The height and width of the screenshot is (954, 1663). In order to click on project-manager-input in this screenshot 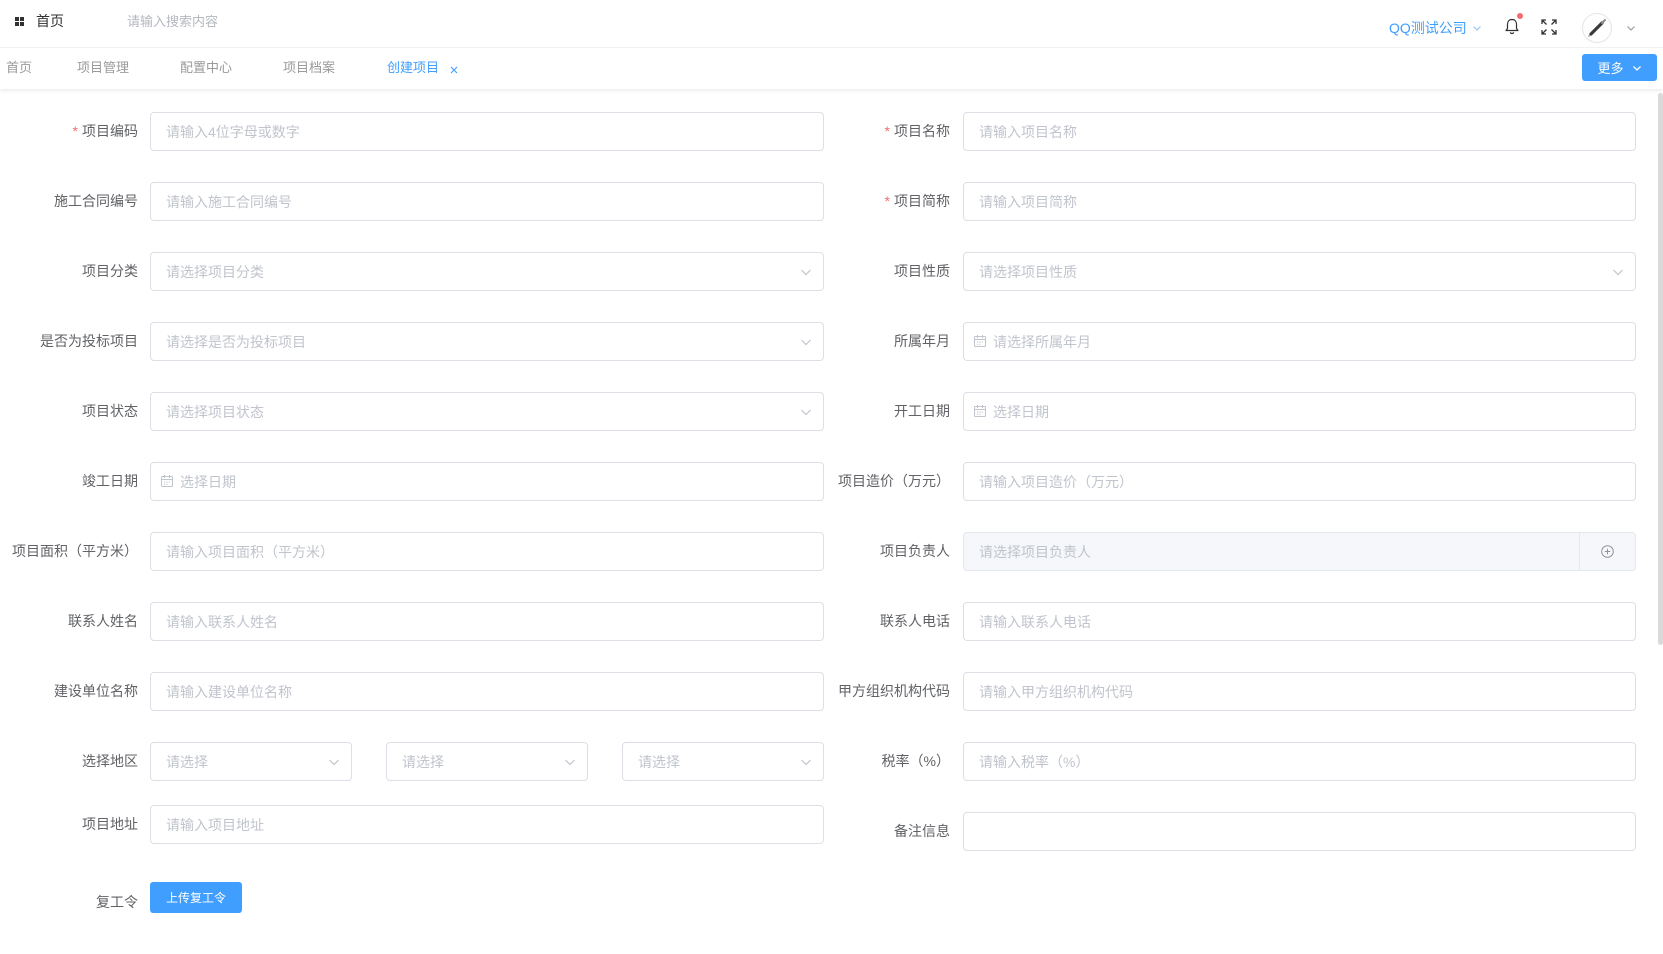, I will do `click(1271, 551)`.